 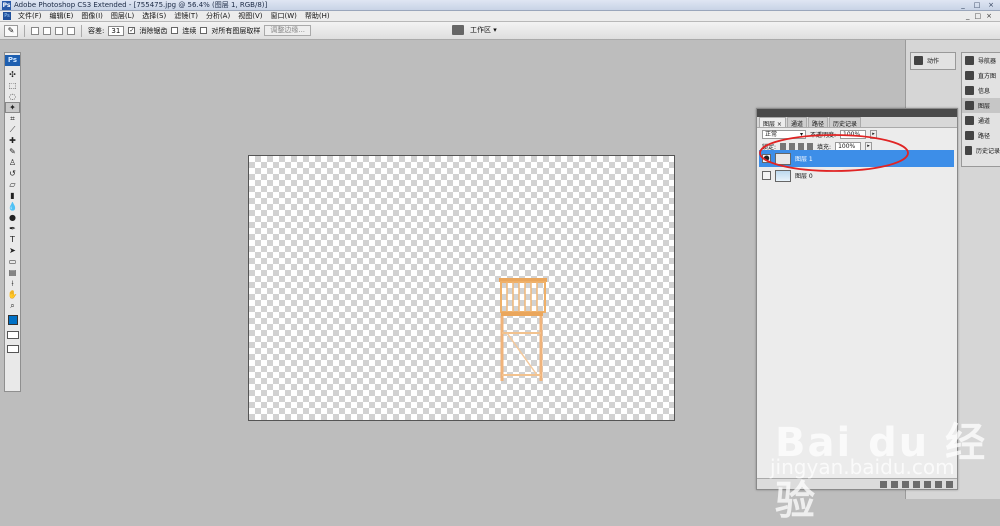 What do you see at coordinates (250, 16) in the screenshot?
I see `menu-view: 视图(V)` at bounding box center [250, 16].